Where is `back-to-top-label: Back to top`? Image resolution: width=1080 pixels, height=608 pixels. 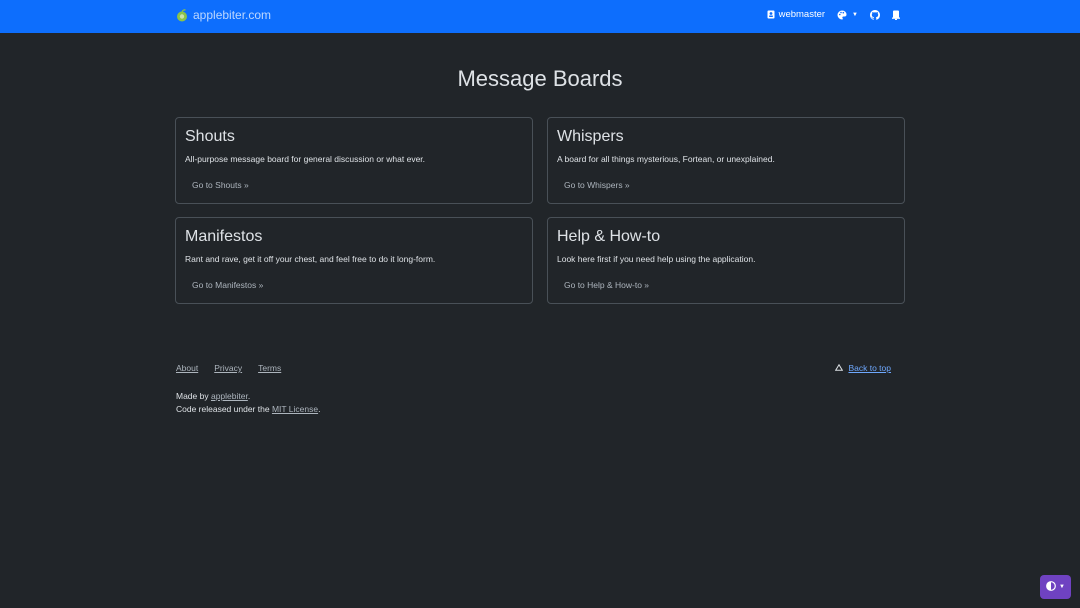
back-to-top-label: Back to top is located at coordinates (869, 368).